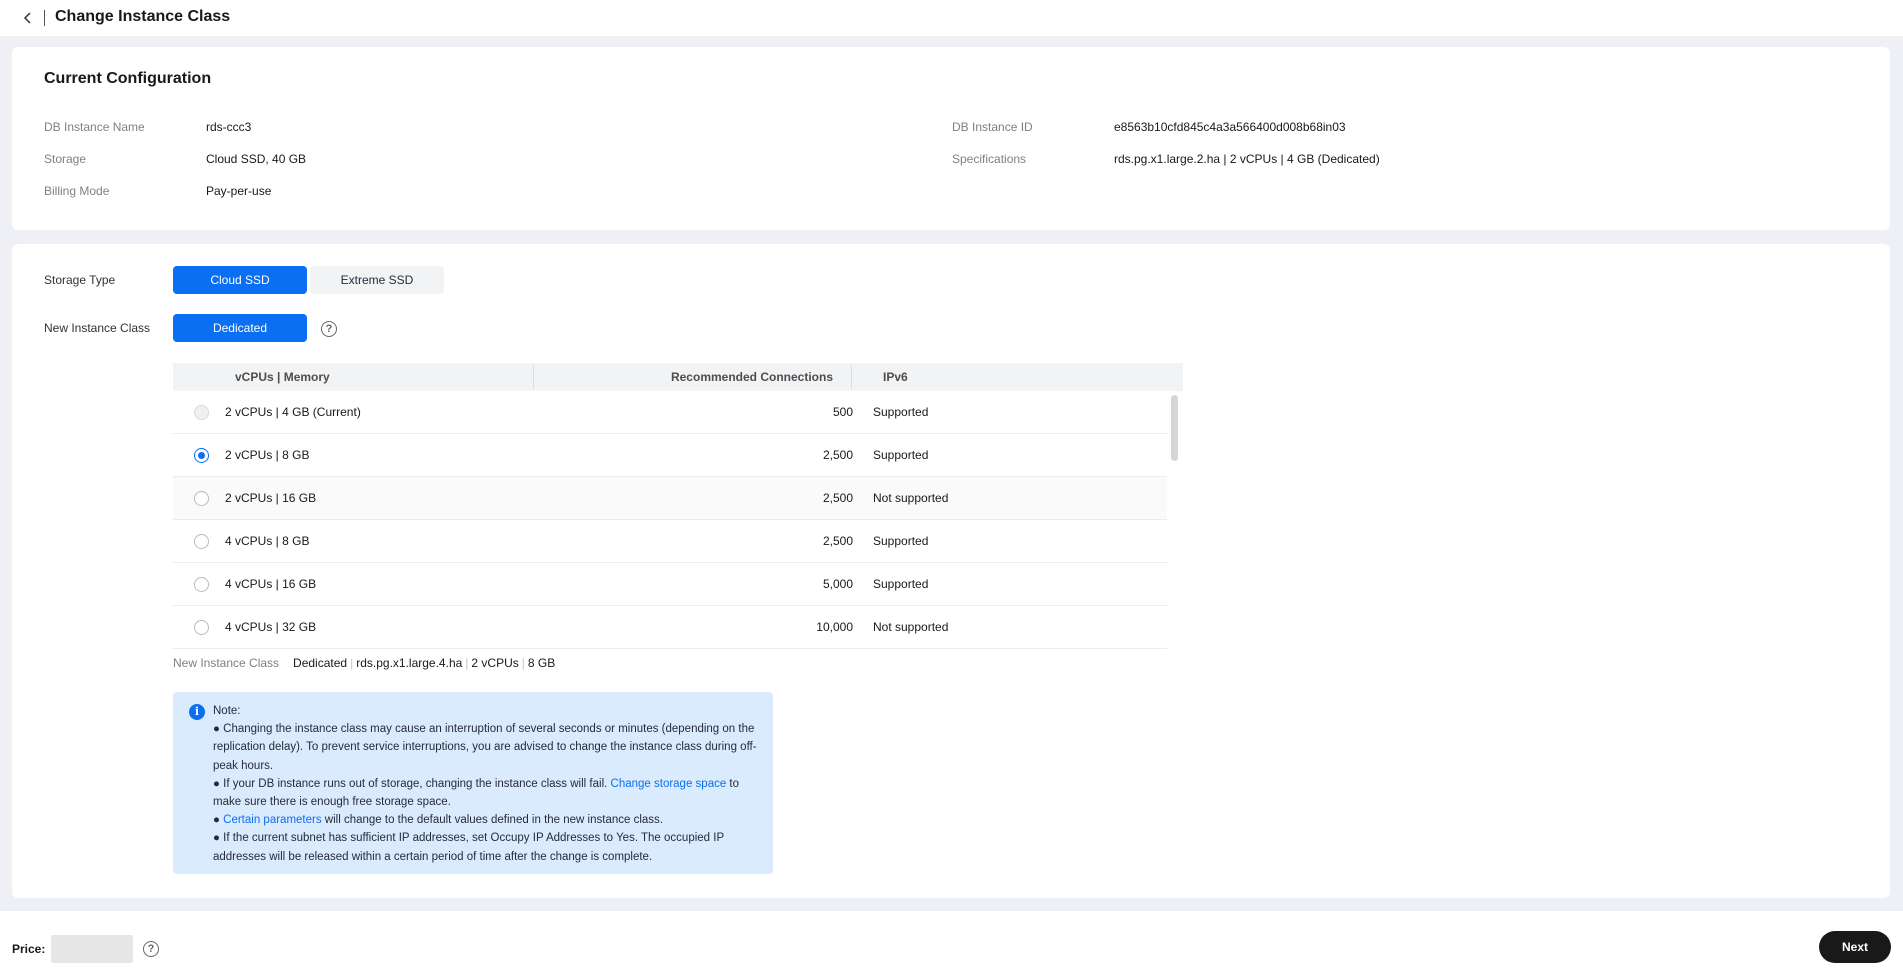 This screenshot has height=979, width=1903. I want to click on top-bar: Change Instance Class, so click(951, 18).